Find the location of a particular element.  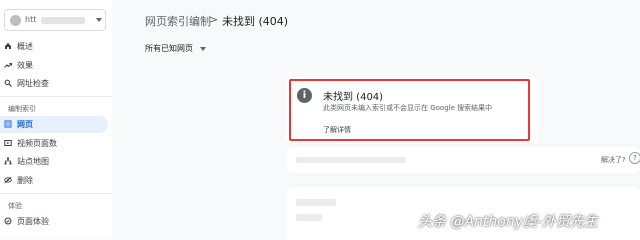

resolved-question: 解决了? is located at coordinates (613, 160).